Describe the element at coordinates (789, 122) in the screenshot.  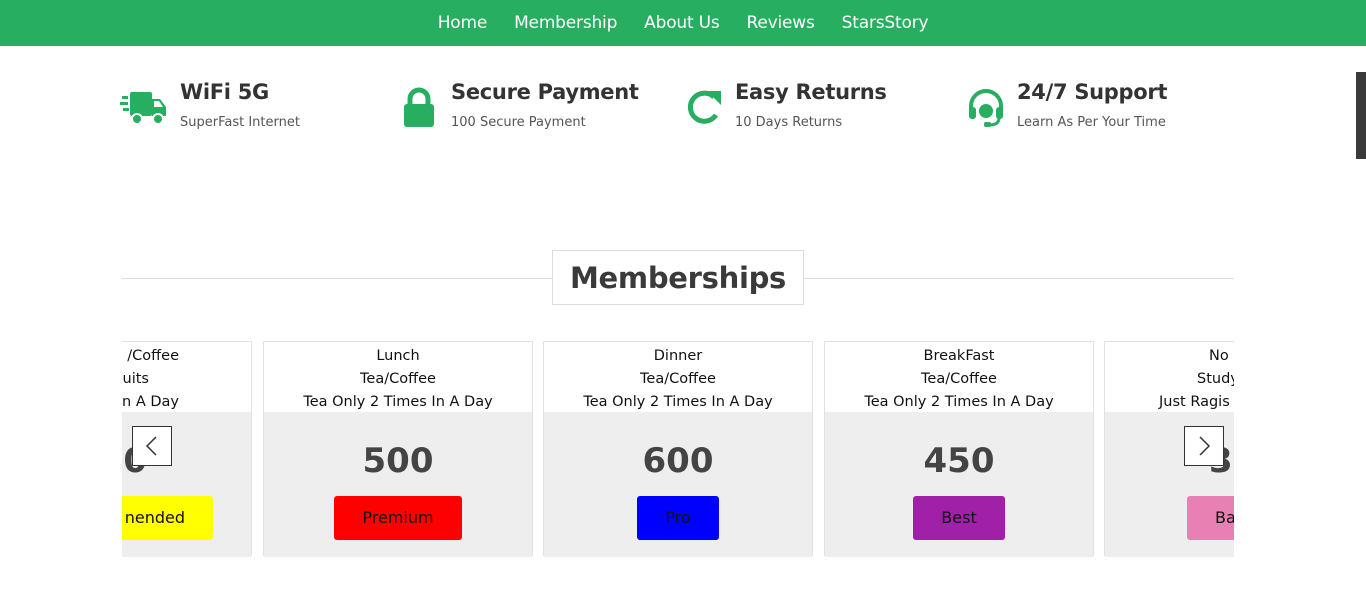
I see `feature-subtitle: 10 Days Returns` at that location.